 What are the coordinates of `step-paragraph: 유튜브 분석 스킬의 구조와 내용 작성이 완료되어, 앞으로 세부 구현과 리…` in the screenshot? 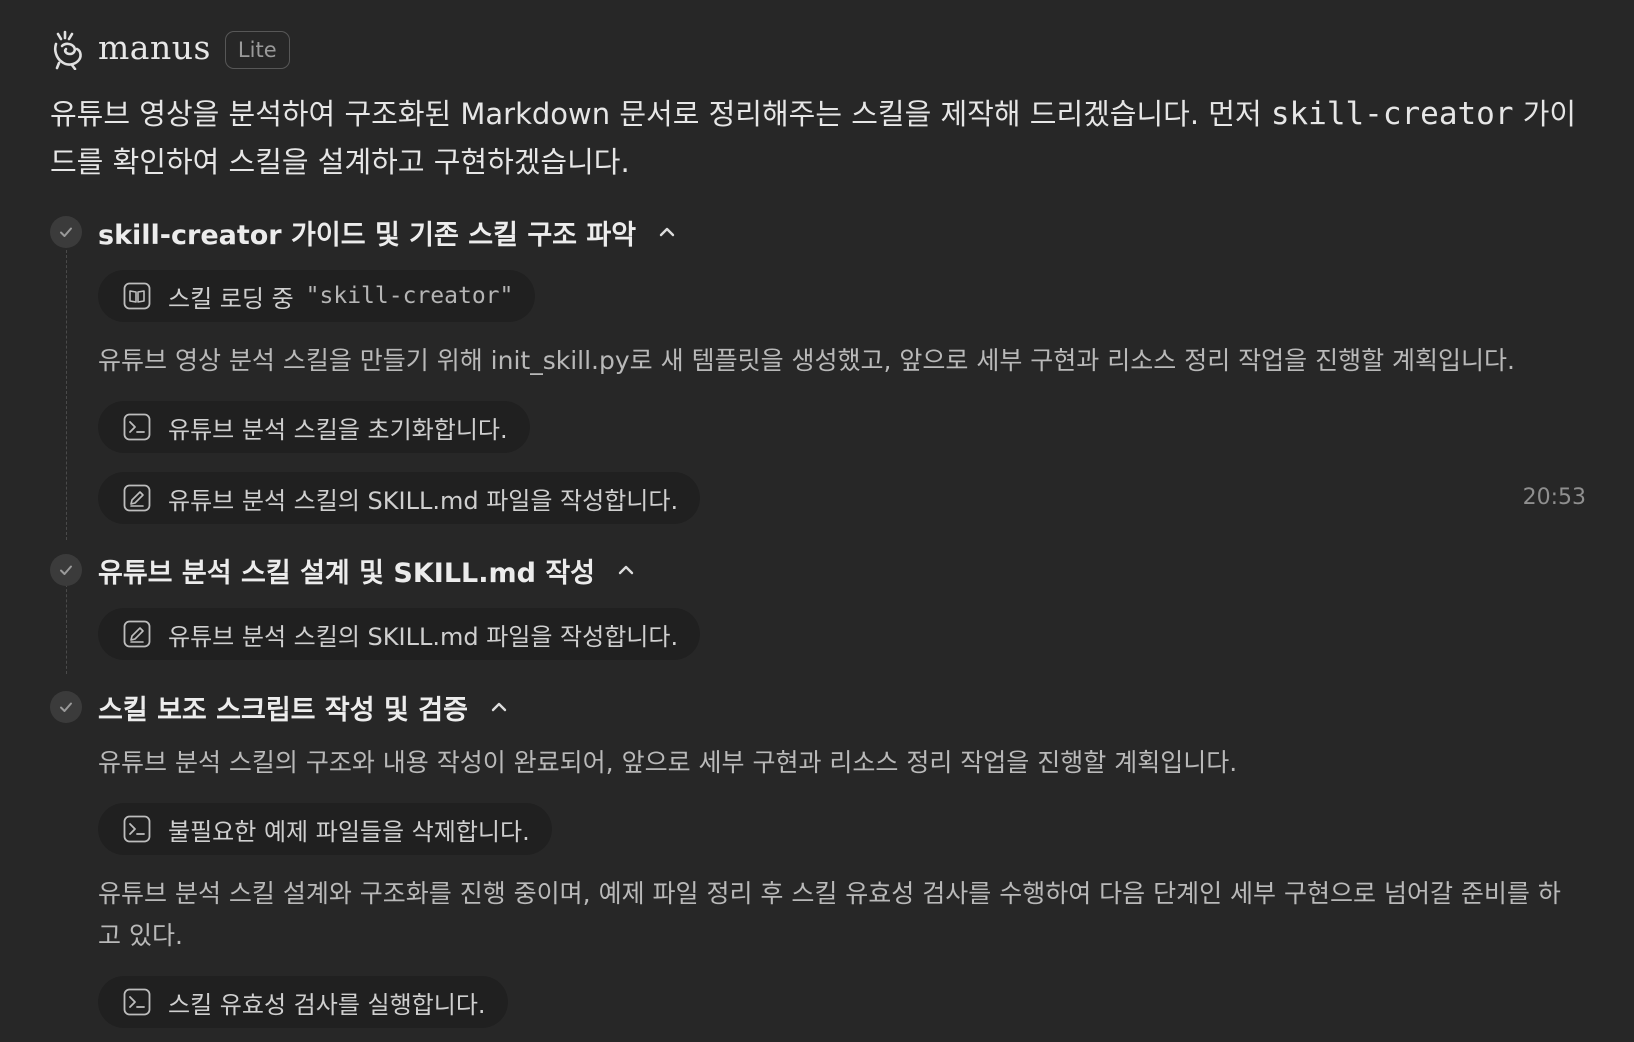 It's located at (668, 762).